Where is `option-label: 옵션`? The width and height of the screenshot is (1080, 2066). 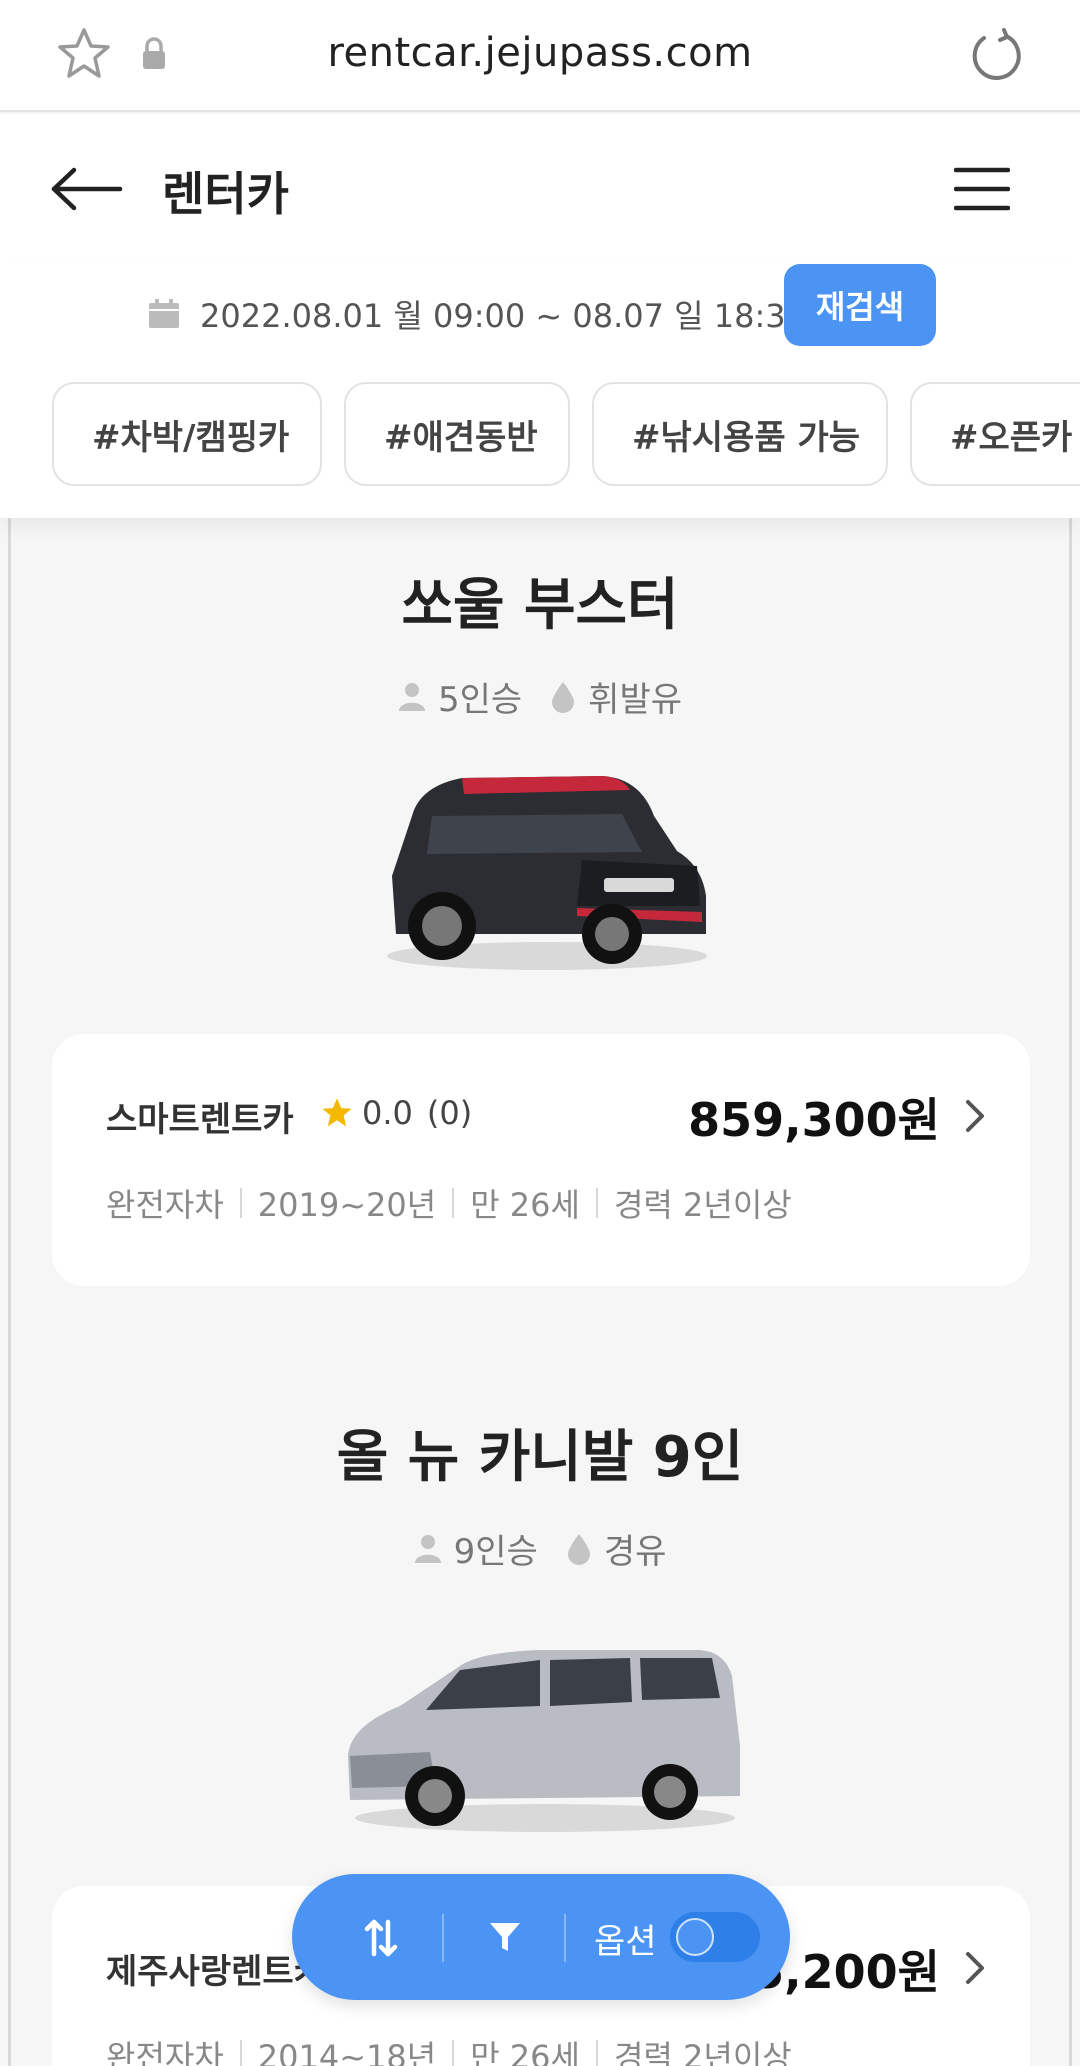 option-label: 옵션 is located at coordinates (625, 1942).